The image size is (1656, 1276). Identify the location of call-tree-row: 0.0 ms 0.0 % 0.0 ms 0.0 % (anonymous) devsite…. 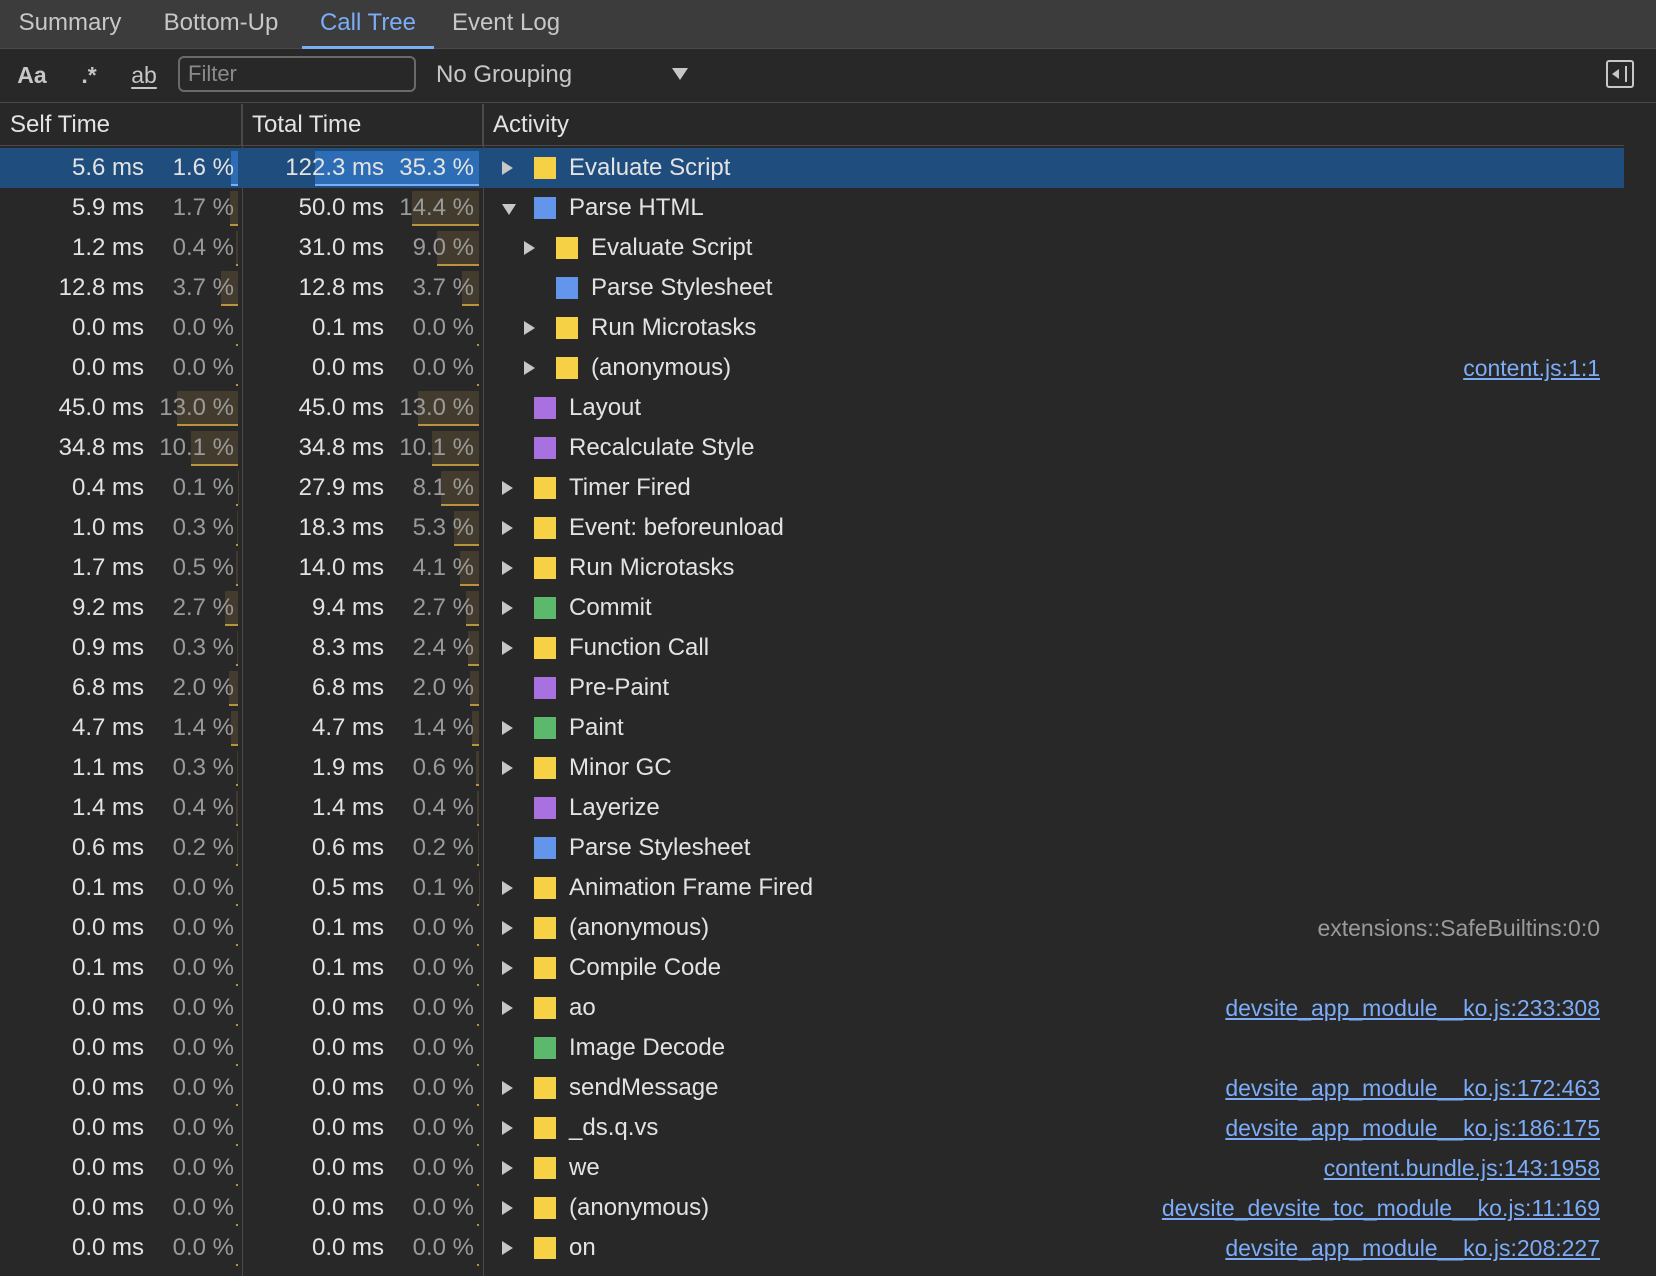
(812, 1208).